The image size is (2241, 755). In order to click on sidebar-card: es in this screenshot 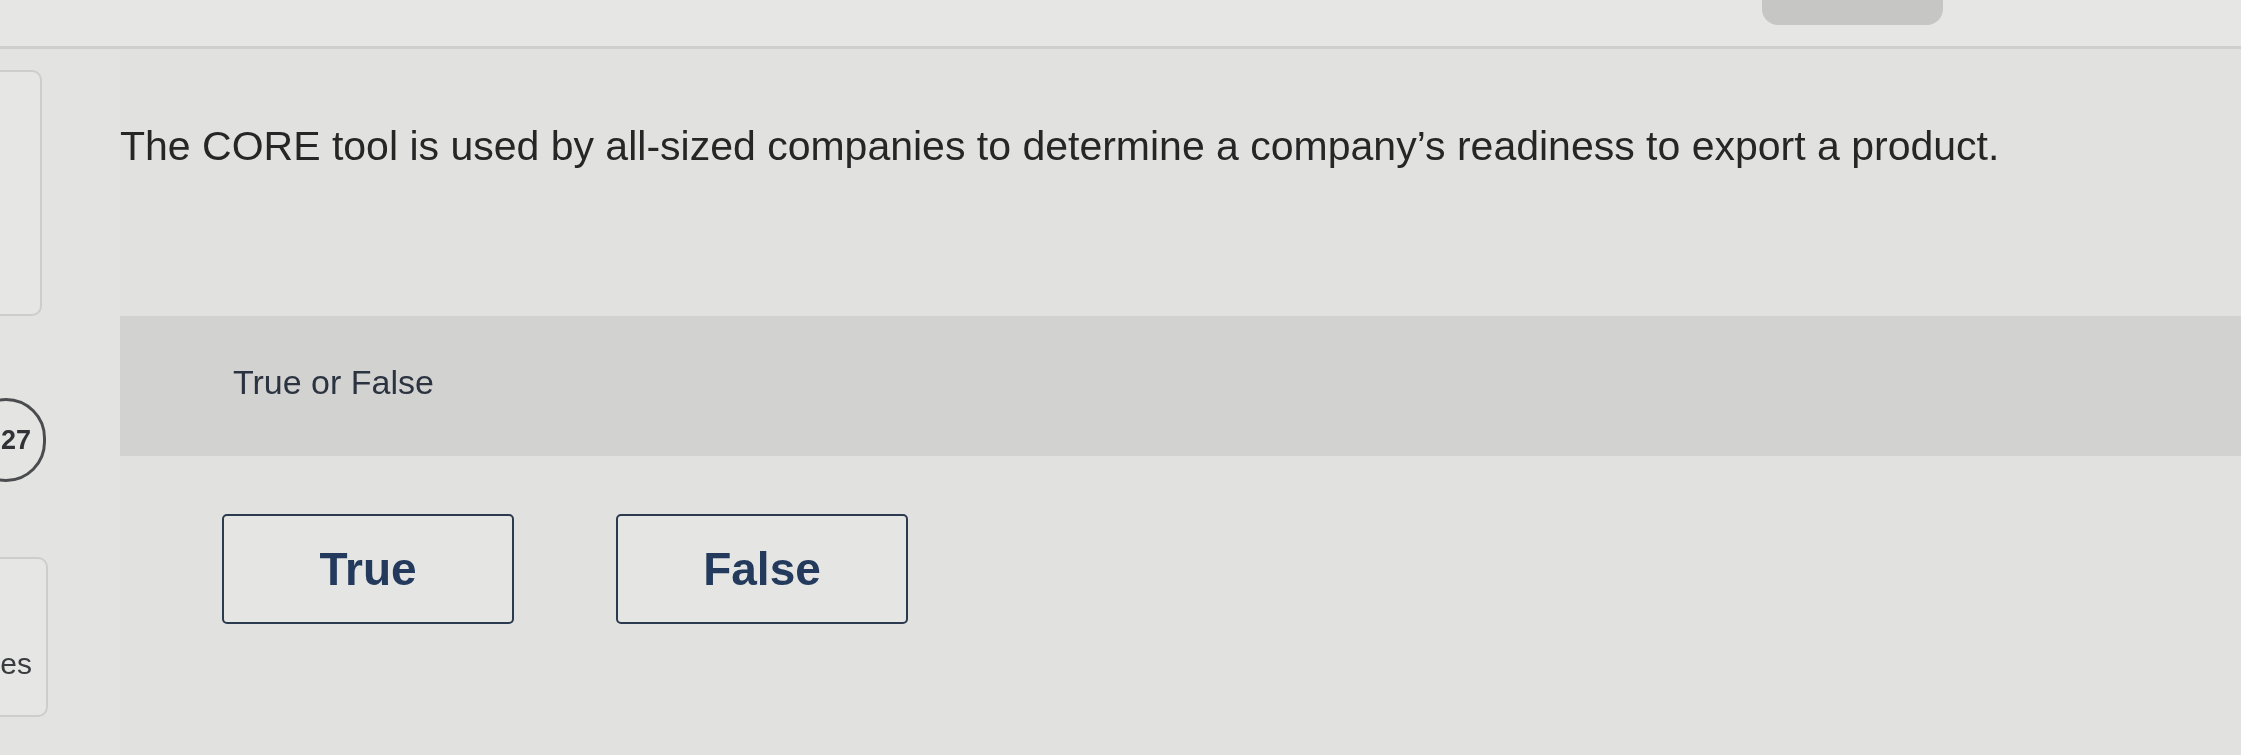, I will do `click(24, 637)`.